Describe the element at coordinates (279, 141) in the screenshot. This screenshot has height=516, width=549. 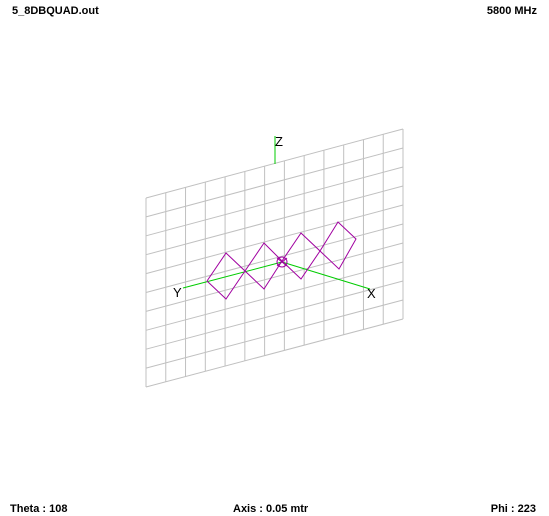
I see `z-axis-label: Z` at that location.